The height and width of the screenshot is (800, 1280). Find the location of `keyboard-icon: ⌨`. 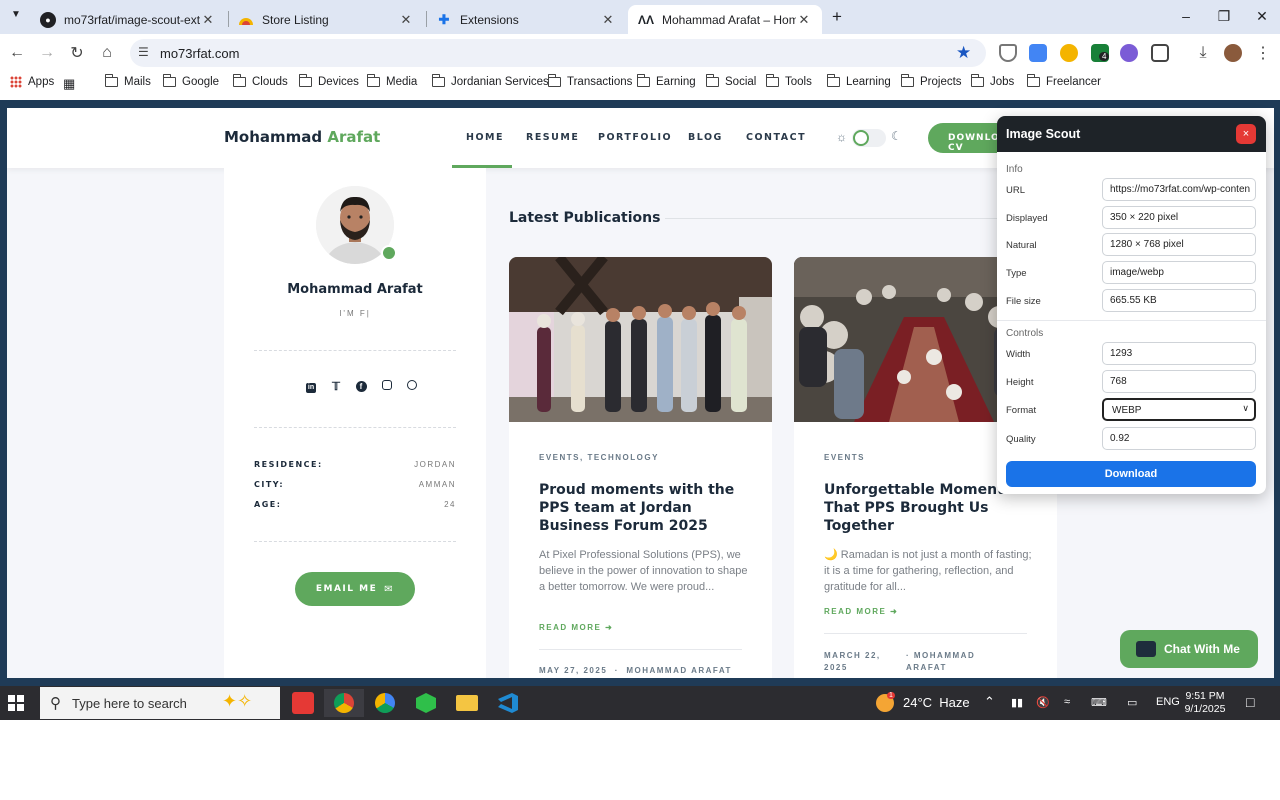

keyboard-icon: ⌨ is located at coordinates (1099, 702).